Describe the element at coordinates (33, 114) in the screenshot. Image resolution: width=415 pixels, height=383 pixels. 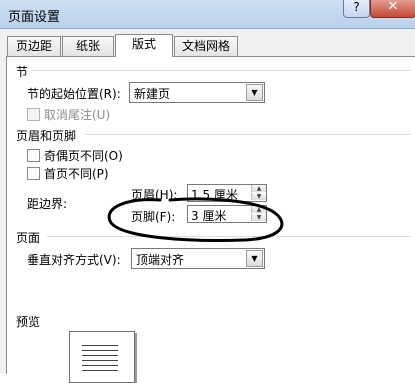
I see `suppress-endnotes-checkbox` at that location.